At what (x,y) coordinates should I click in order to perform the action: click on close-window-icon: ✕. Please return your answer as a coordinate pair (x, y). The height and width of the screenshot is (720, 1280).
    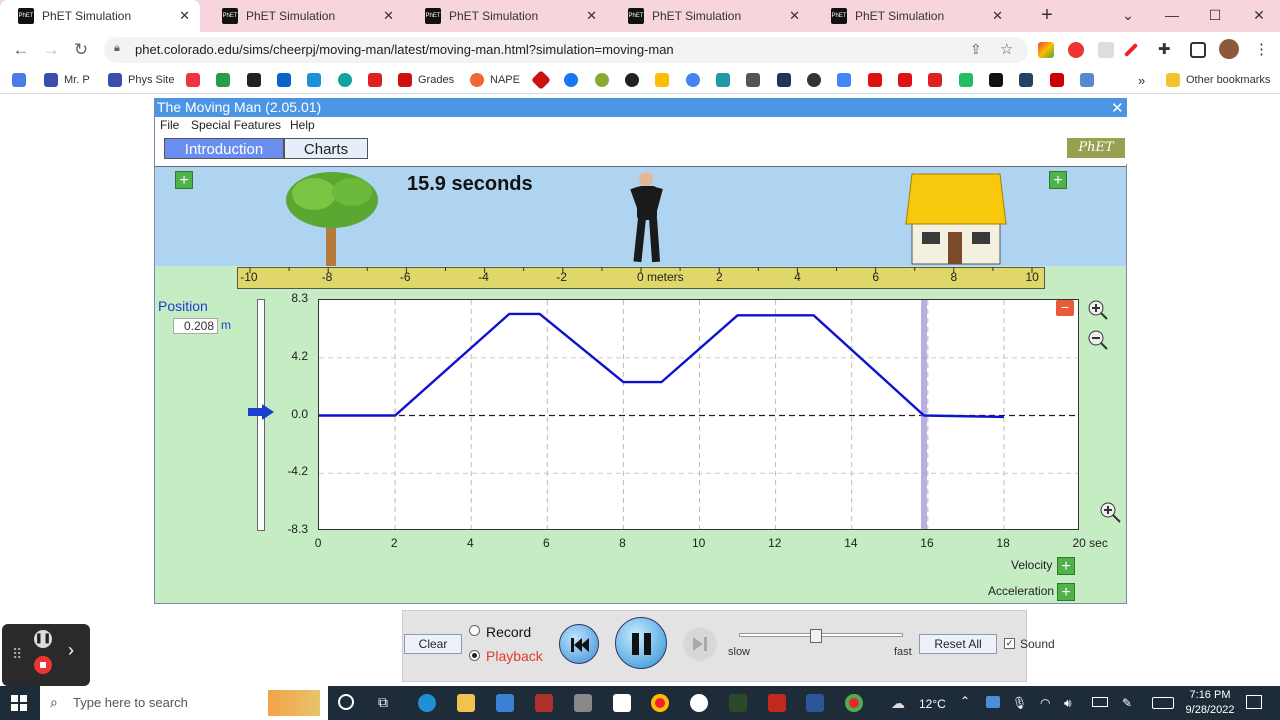
    Looking at the image, I should click on (1259, 15).